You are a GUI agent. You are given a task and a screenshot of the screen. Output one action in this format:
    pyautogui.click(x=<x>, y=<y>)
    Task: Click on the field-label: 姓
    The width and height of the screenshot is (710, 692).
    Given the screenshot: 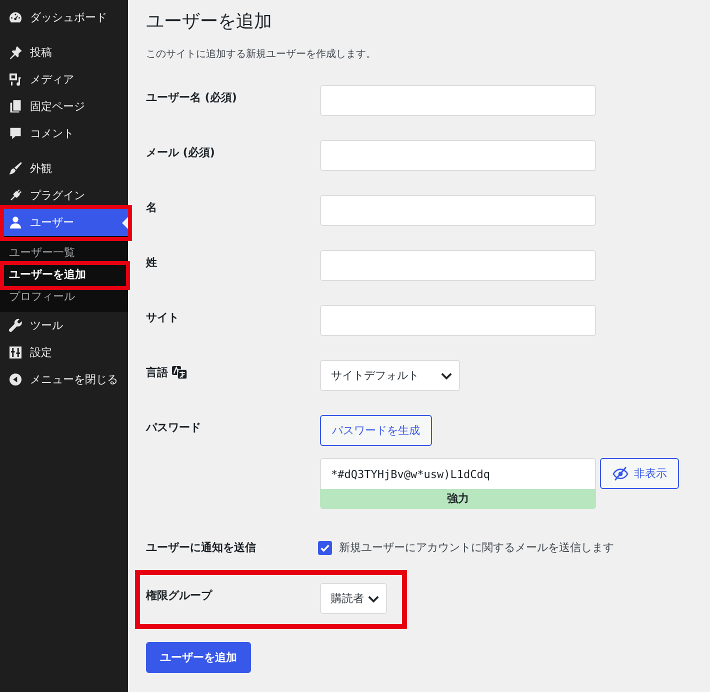 What is the action you would take?
    pyautogui.click(x=151, y=262)
    